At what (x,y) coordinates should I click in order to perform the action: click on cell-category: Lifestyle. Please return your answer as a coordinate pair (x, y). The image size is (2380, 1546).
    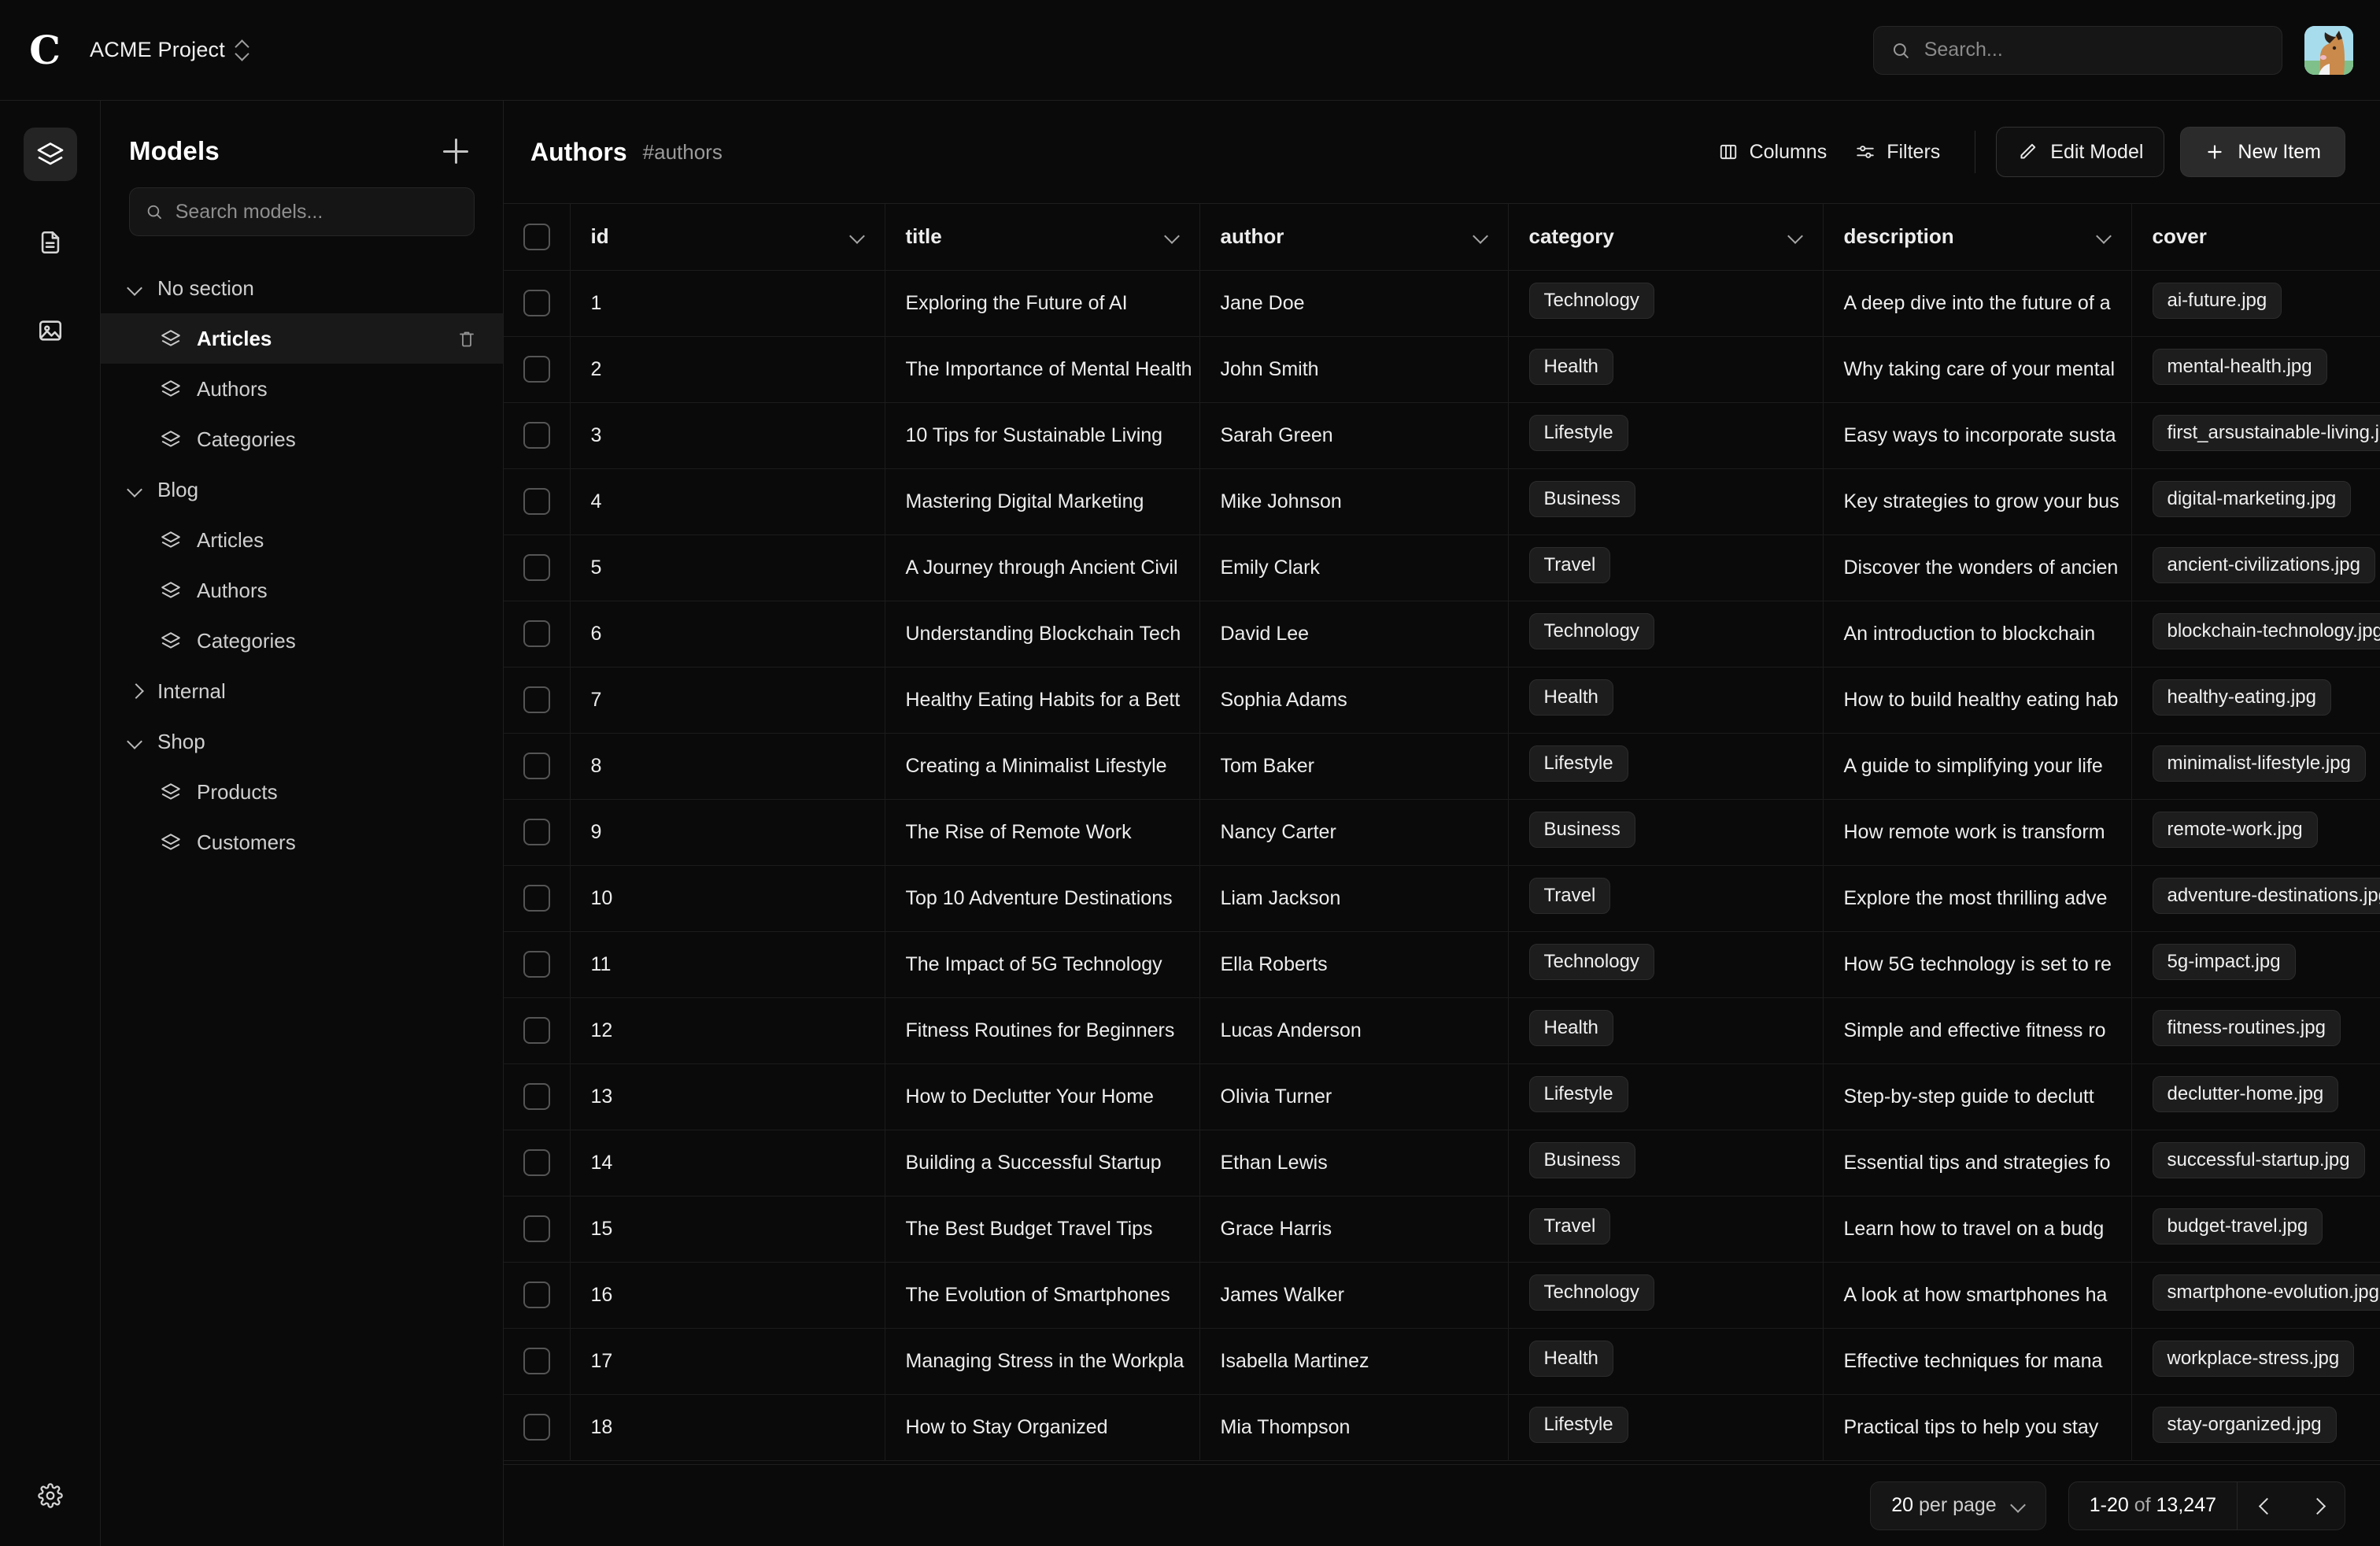
    Looking at the image, I should click on (1666, 436).